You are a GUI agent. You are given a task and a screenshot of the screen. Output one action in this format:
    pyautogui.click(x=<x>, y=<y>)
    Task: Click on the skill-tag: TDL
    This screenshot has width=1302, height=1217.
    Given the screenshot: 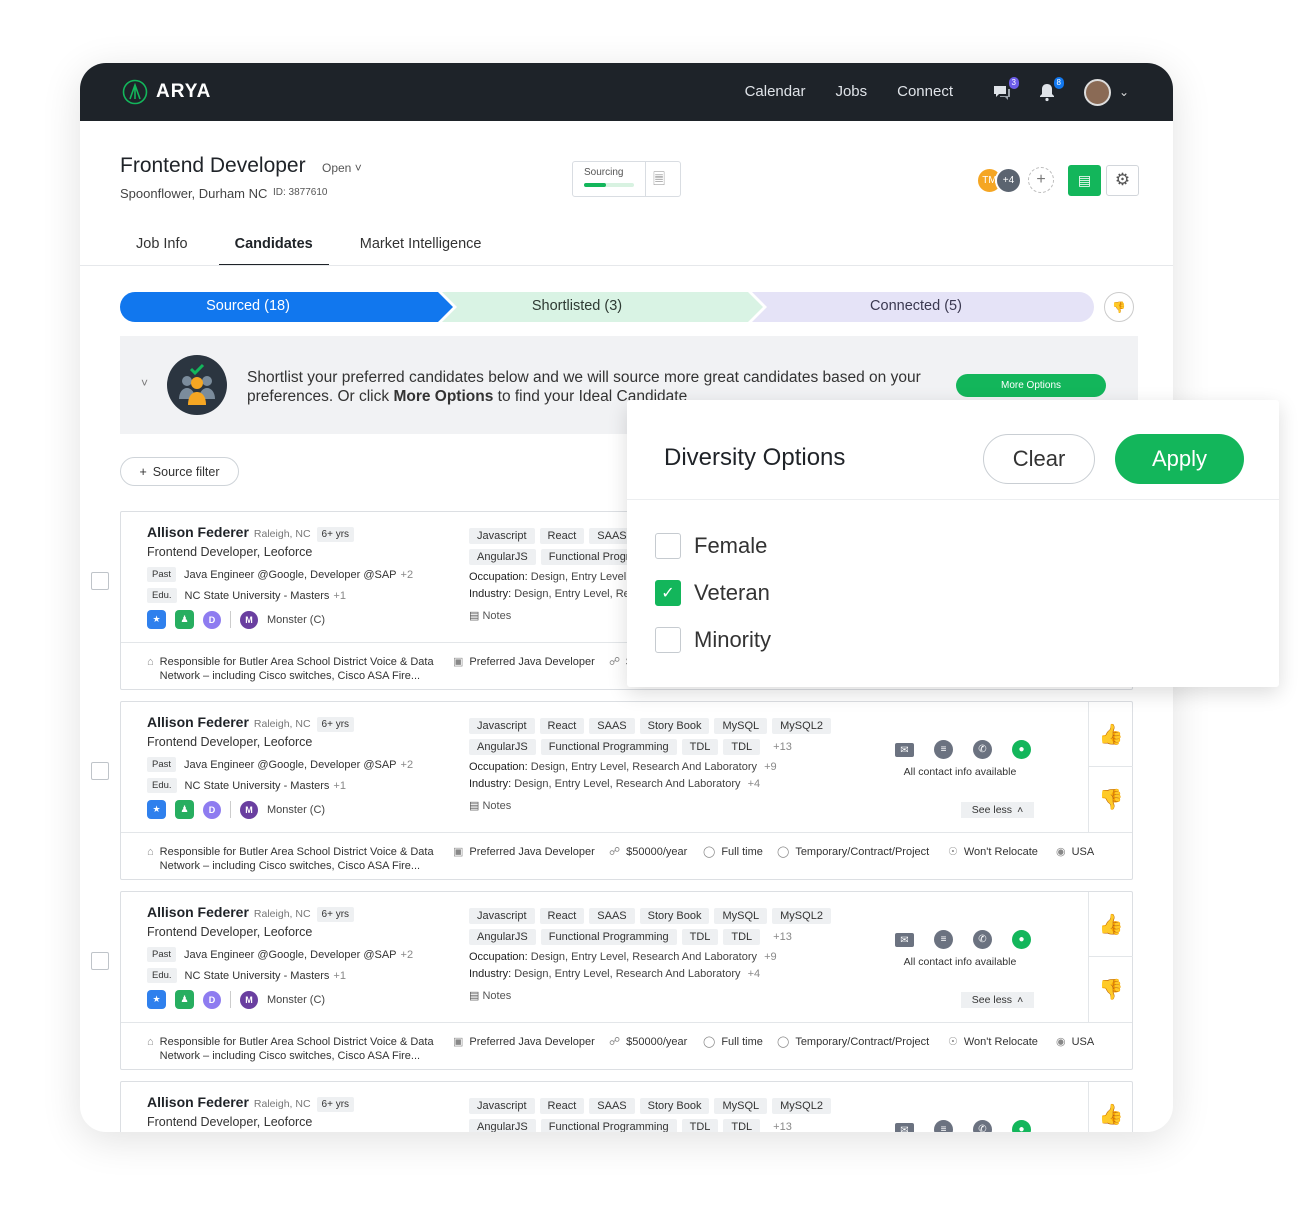 What is the action you would take?
    pyautogui.click(x=742, y=937)
    